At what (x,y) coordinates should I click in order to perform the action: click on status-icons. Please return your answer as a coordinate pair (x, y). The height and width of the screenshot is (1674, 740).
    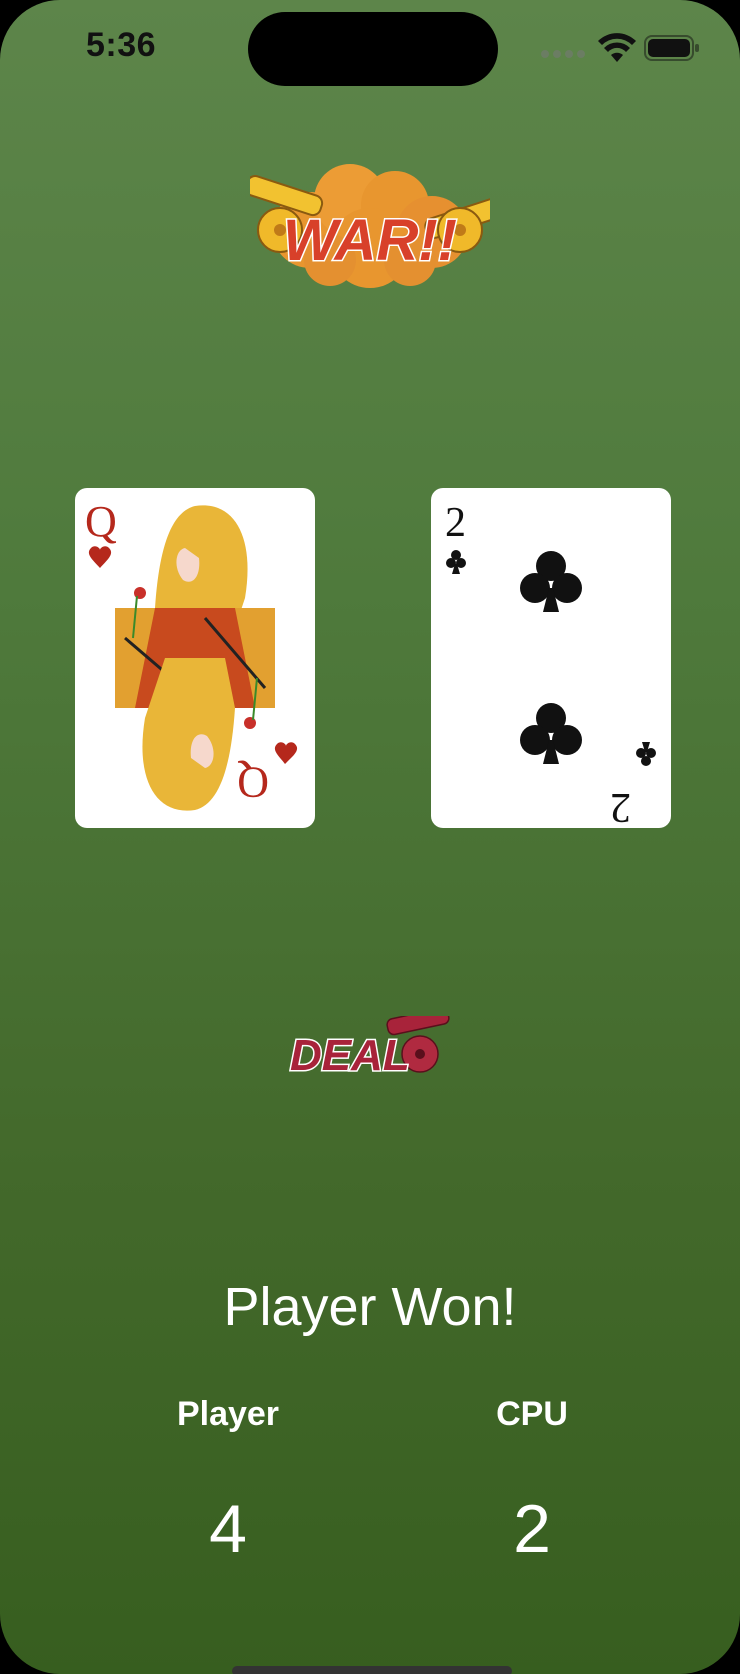
    Looking at the image, I should click on (620, 48).